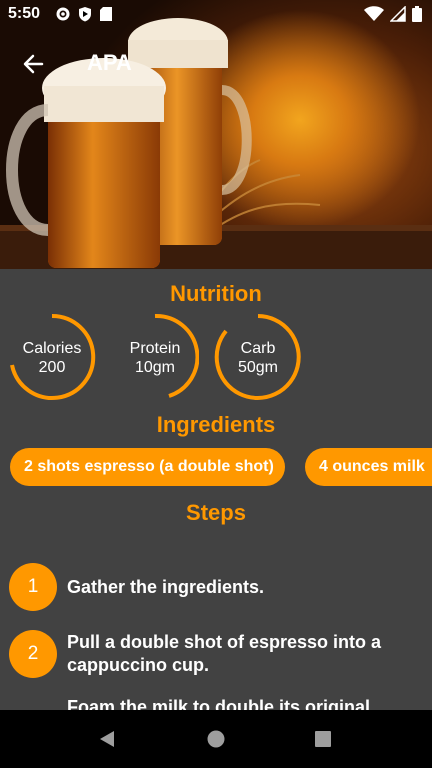 This screenshot has width=432, height=768. I want to click on status-right-icons, so click(393, 14).